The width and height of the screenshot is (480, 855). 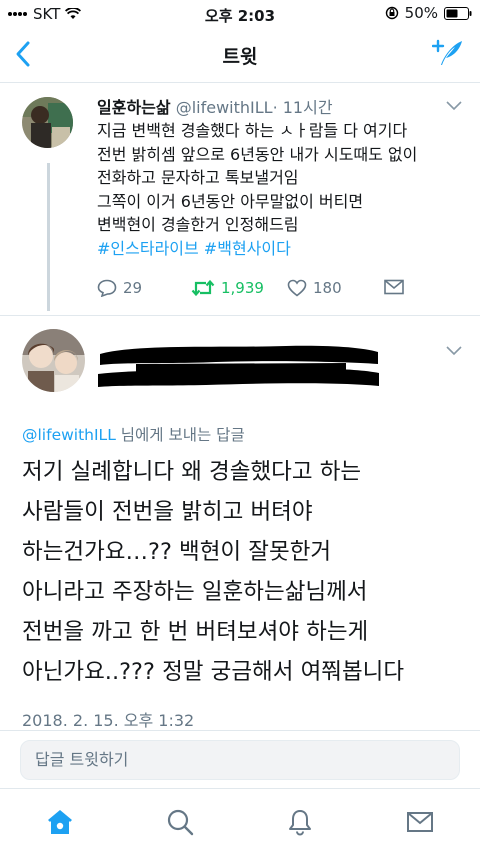 I want to click on tweet-actions: 29 1,939 180, so click(x=267, y=291).